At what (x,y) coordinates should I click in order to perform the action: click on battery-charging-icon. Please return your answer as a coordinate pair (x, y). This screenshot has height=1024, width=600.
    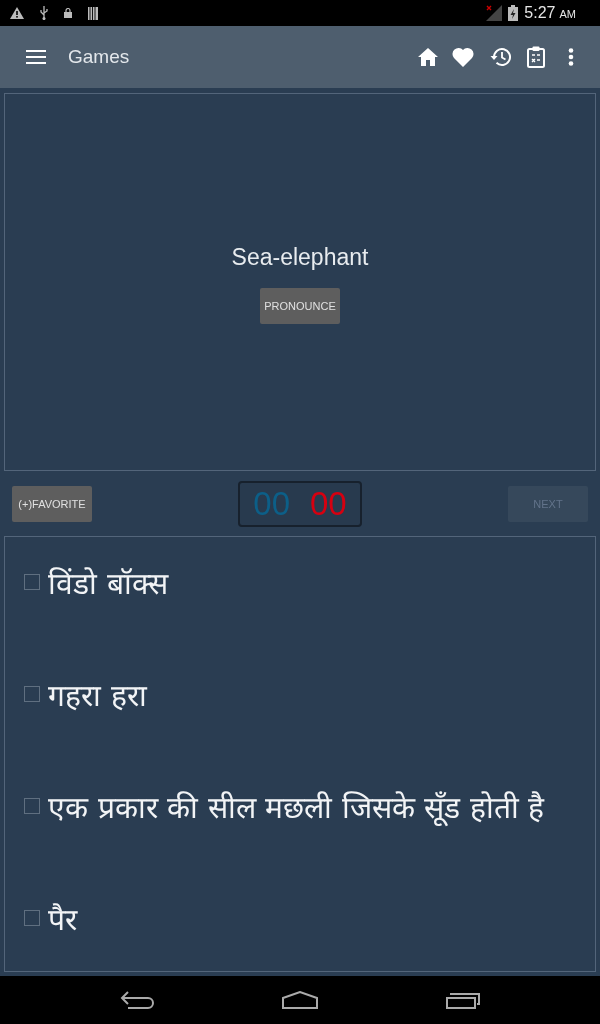
    Looking at the image, I should click on (513, 13).